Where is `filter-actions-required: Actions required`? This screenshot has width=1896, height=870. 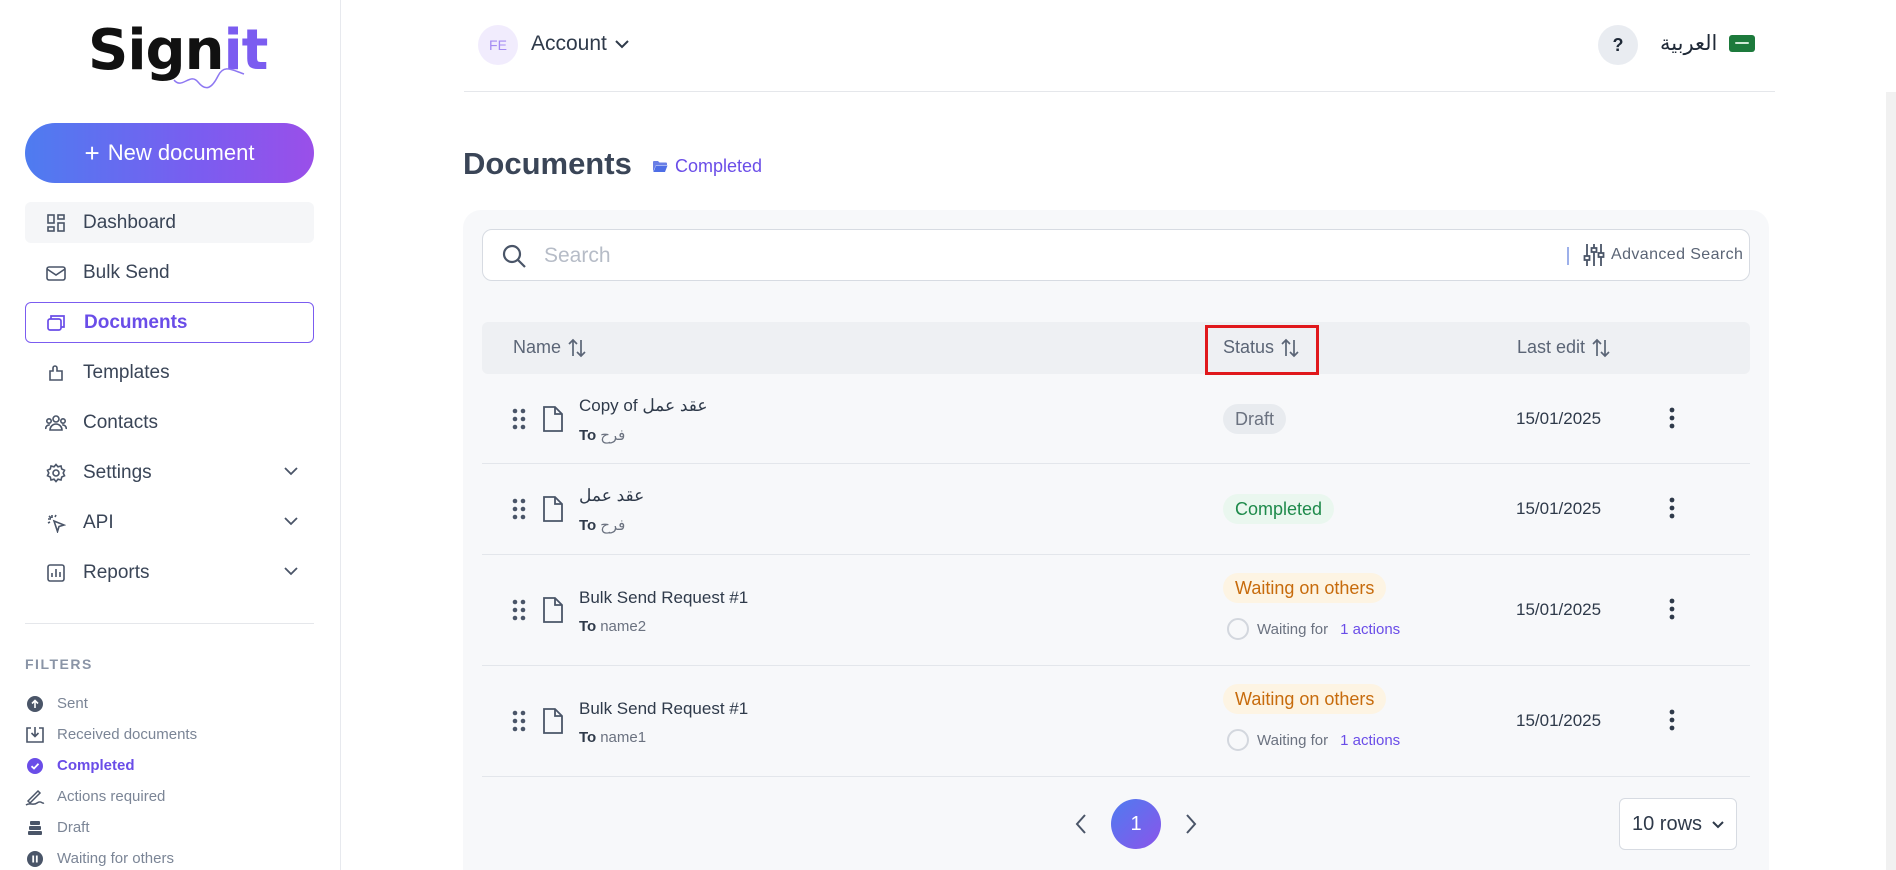 filter-actions-required: Actions required is located at coordinates (169, 796).